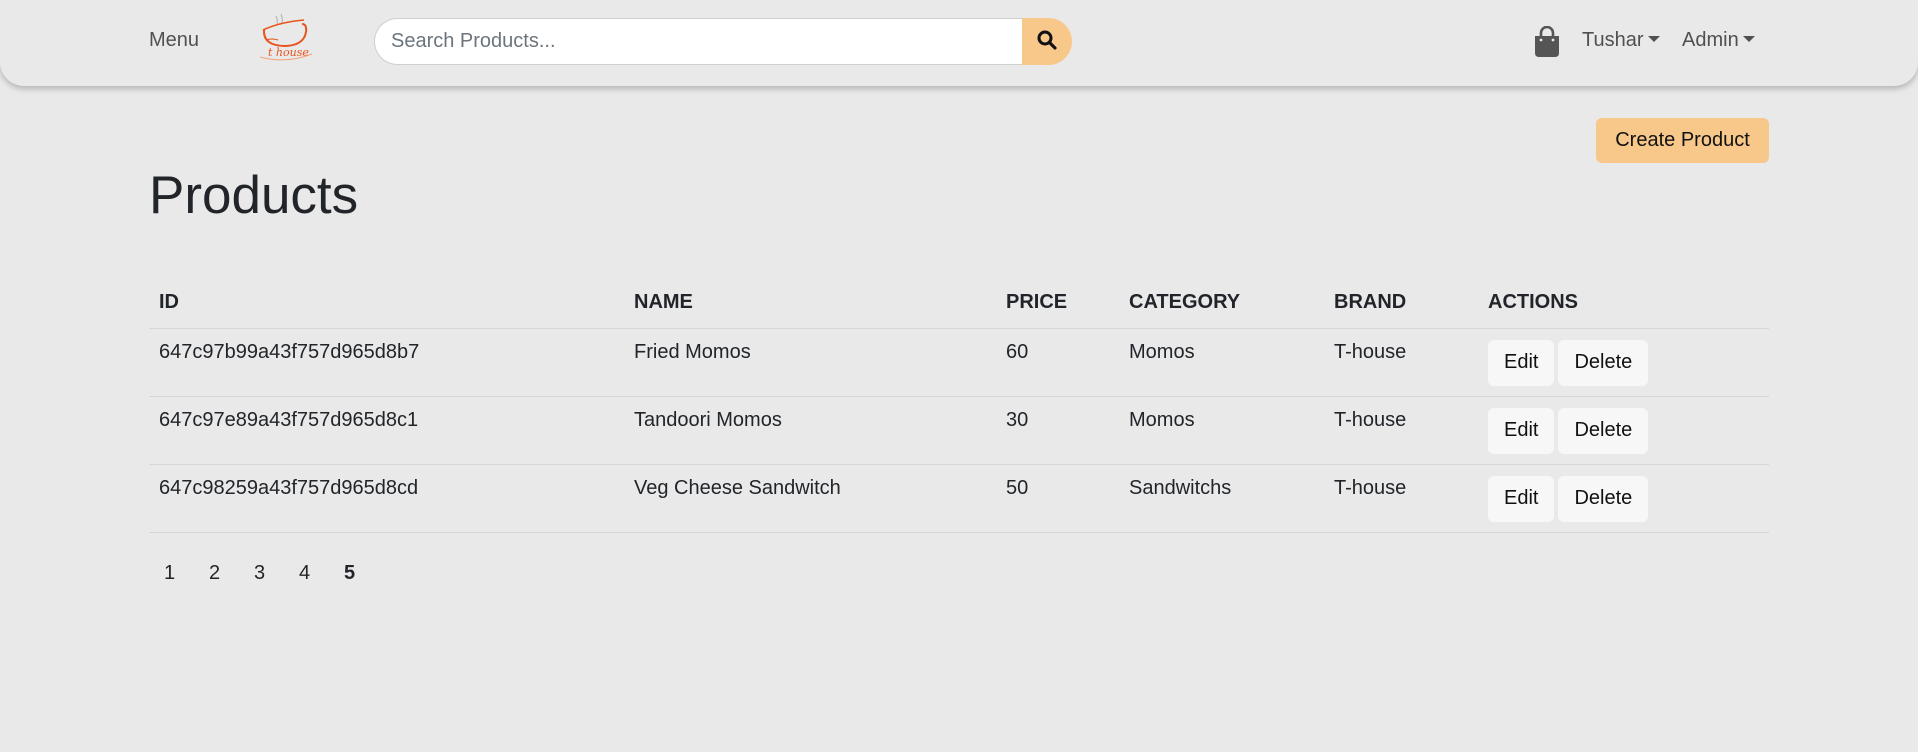 This screenshot has width=1918, height=752. What do you see at coordinates (306, 573) in the screenshot?
I see `page-link-4: 4` at bounding box center [306, 573].